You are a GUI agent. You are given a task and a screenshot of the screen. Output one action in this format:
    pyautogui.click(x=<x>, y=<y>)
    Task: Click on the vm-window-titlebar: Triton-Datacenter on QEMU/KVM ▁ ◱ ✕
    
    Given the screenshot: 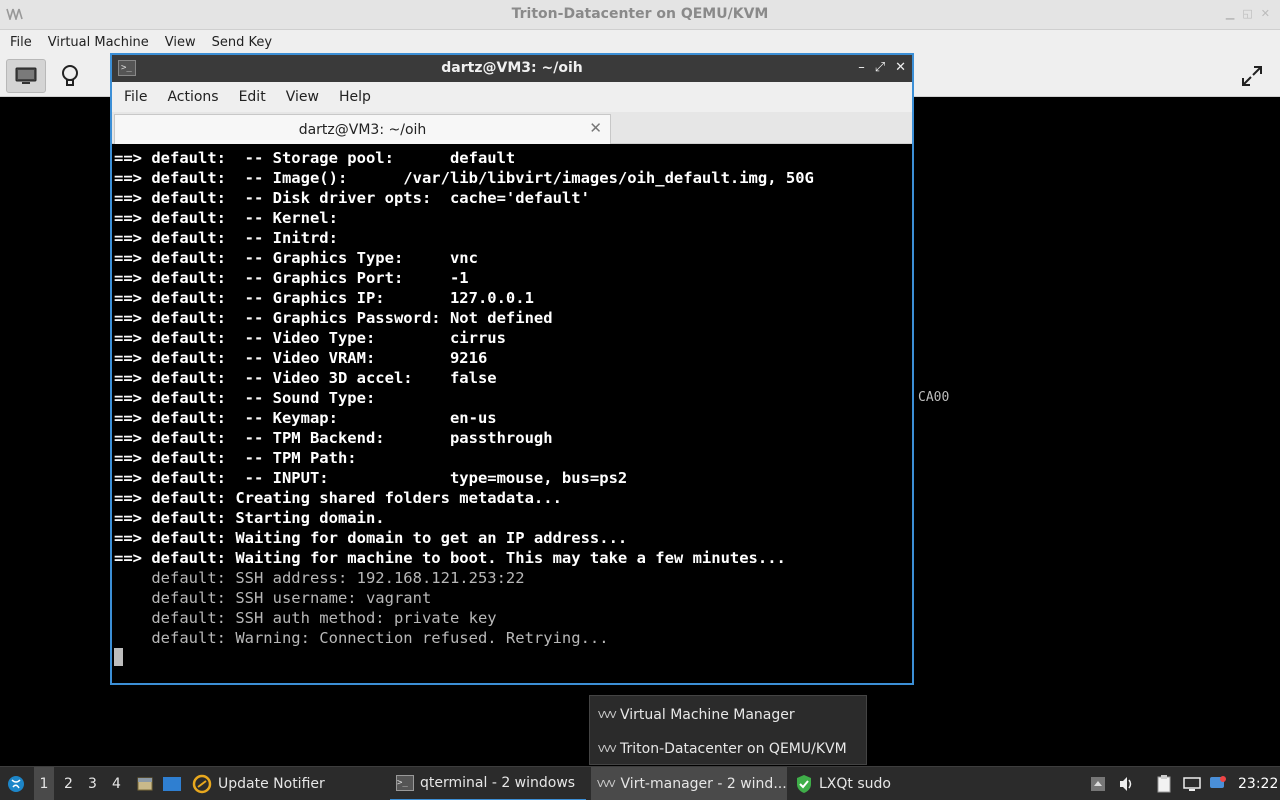 What is the action you would take?
    pyautogui.click(x=640, y=15)
    